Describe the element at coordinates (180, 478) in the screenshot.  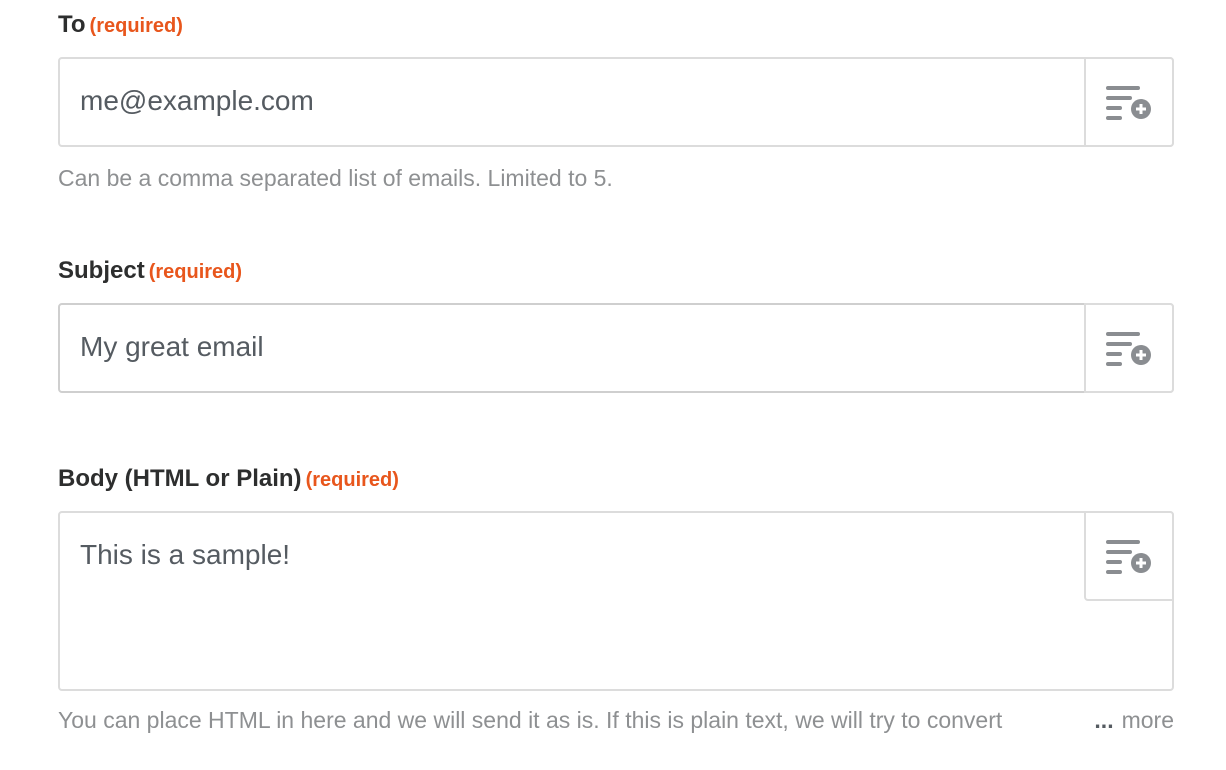
I see `body-label: Body (HTML or Plain)` at that location.